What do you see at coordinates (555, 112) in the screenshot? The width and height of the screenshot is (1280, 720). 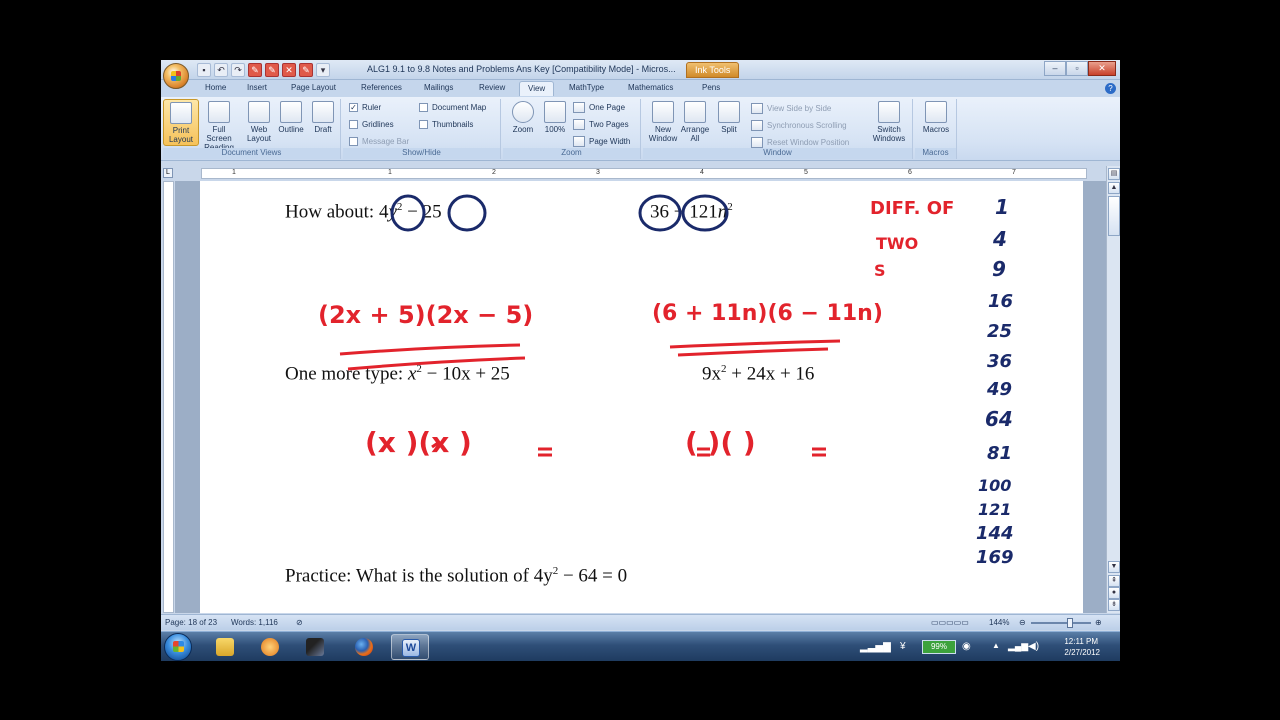 I see `page-100-icon` at bounding box center [555, 112].